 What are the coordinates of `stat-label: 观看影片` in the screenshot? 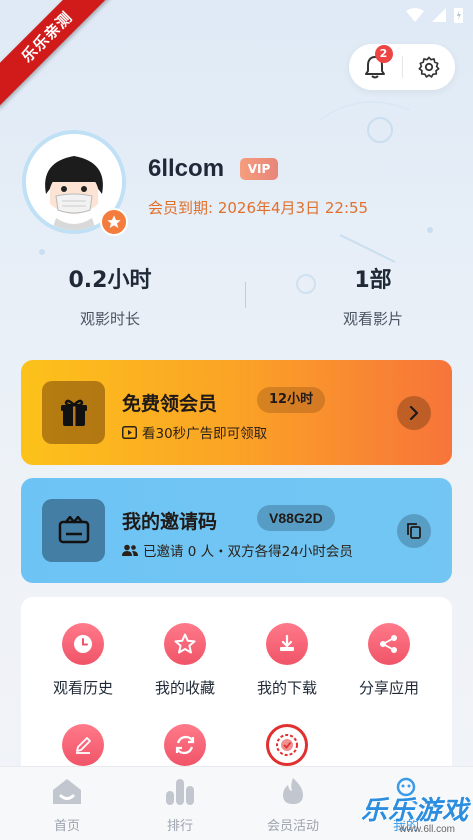 It's located at (372, 319).